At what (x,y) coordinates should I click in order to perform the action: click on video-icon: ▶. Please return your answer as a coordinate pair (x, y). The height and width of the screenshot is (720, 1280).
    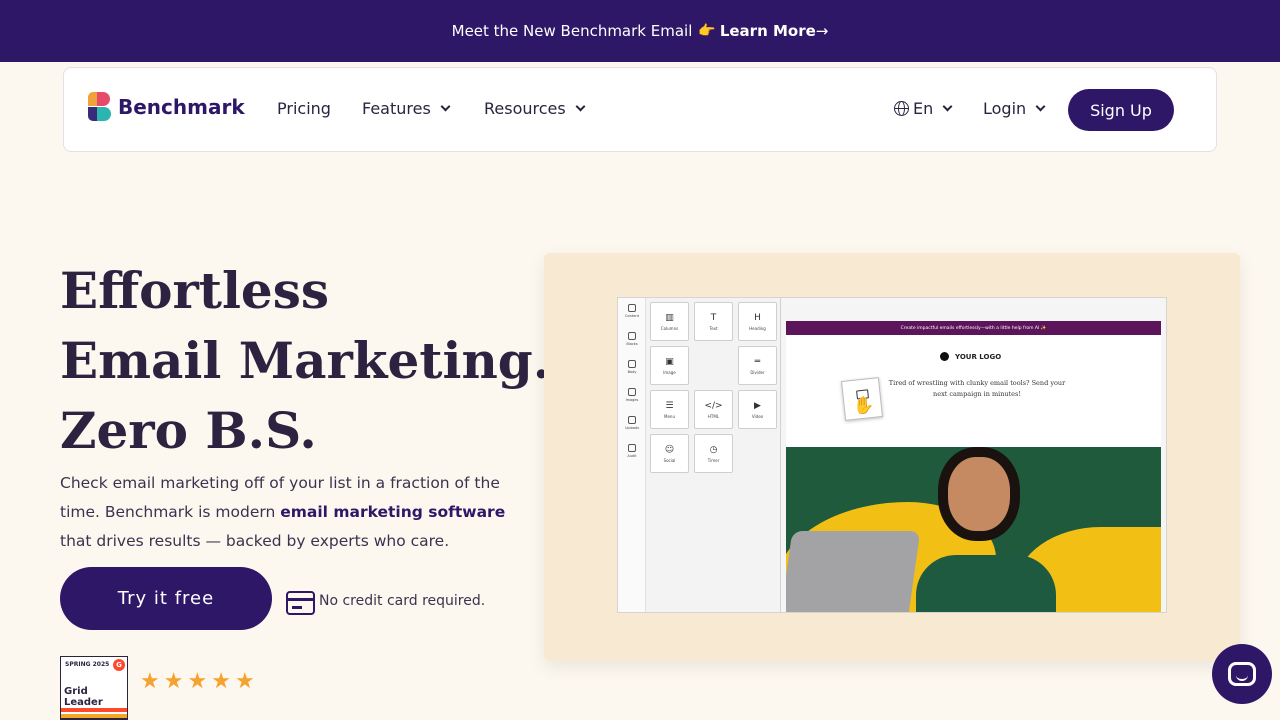
    Looking at the image, I should click on (757, 405).